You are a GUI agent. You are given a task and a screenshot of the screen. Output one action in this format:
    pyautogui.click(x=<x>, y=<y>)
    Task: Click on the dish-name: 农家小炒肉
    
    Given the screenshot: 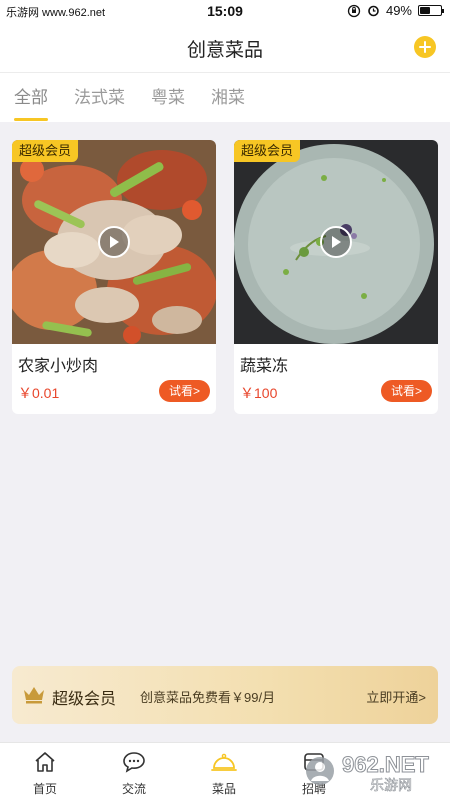 What is the action you would take?
    pyautogui.click(x=58, y=366)
    